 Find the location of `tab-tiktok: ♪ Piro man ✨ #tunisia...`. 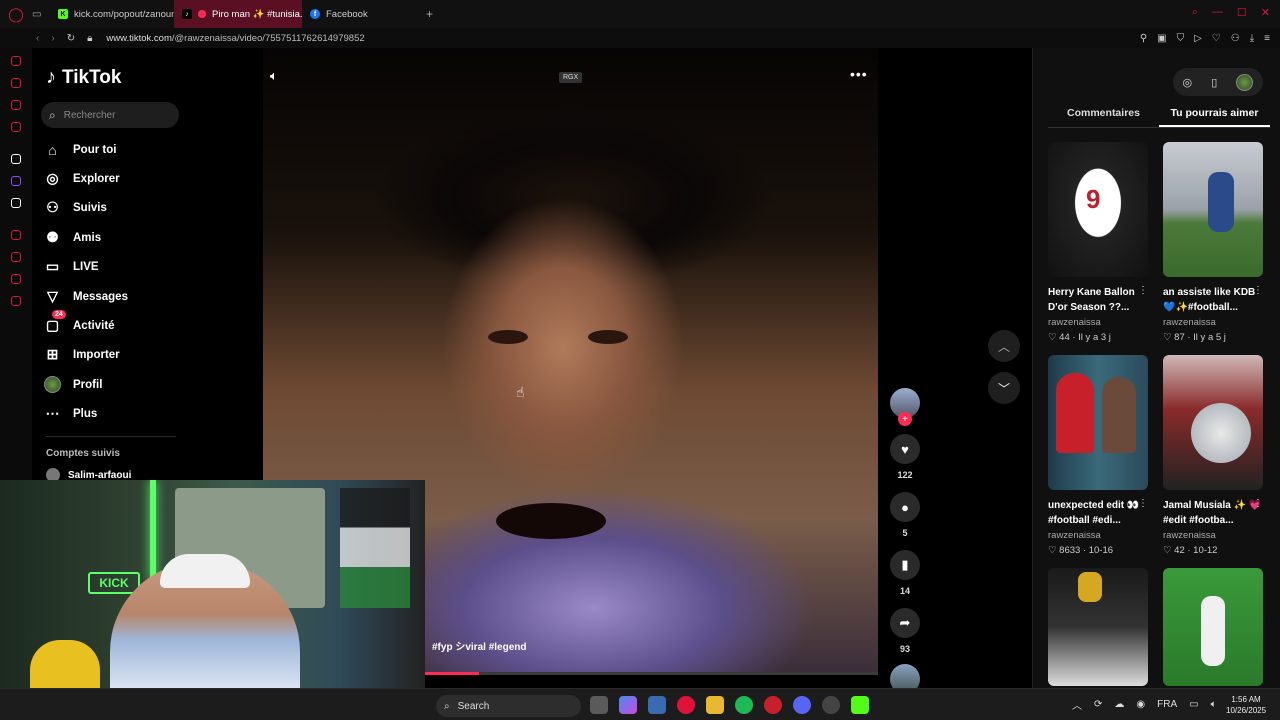

tab-tiktok: ♪ Piro man ✨ #tunisia... is located at coordinates (238, 14).